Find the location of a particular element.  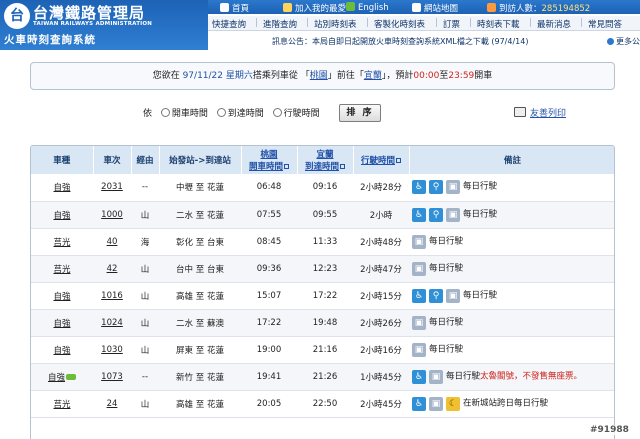

sort-arrow-icon is located at coordinates (286, 166).